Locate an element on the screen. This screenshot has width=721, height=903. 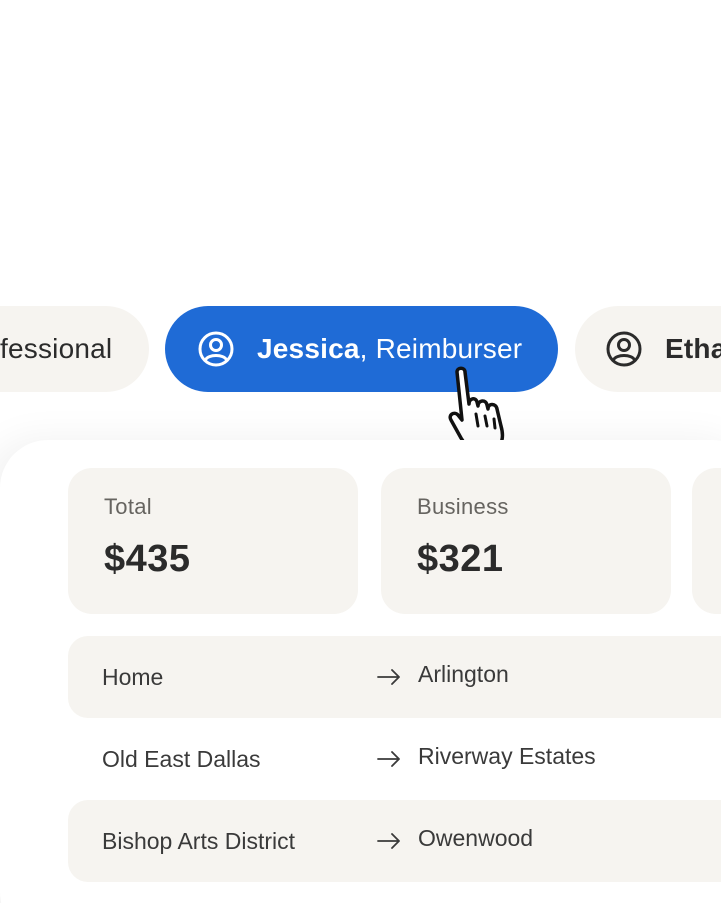
route-from: Old East Dallas is located at coordinates (181, 759).